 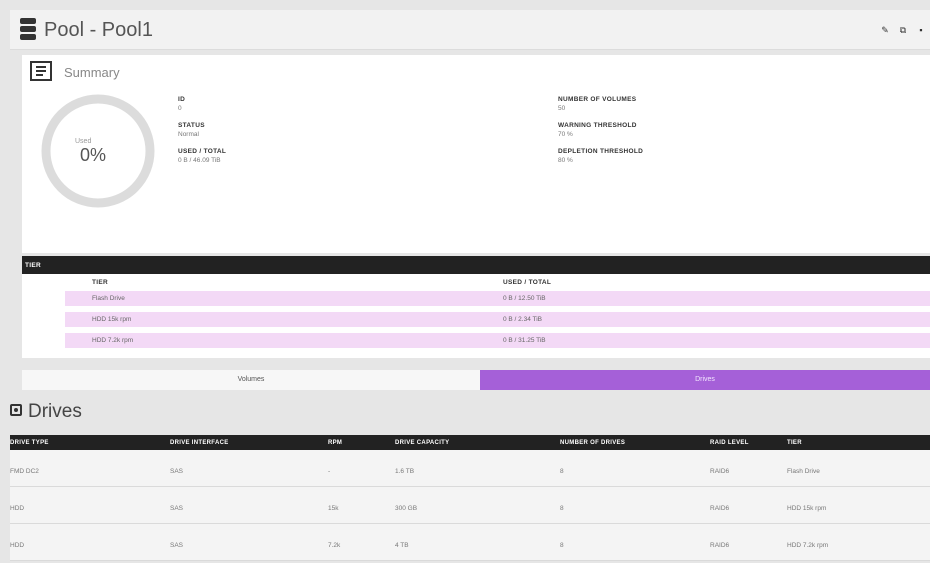 What do you see at coordinates (191, 130) in the screenshot?
I see `field-status: STATUS Normal` at bounding box center [191, 130].